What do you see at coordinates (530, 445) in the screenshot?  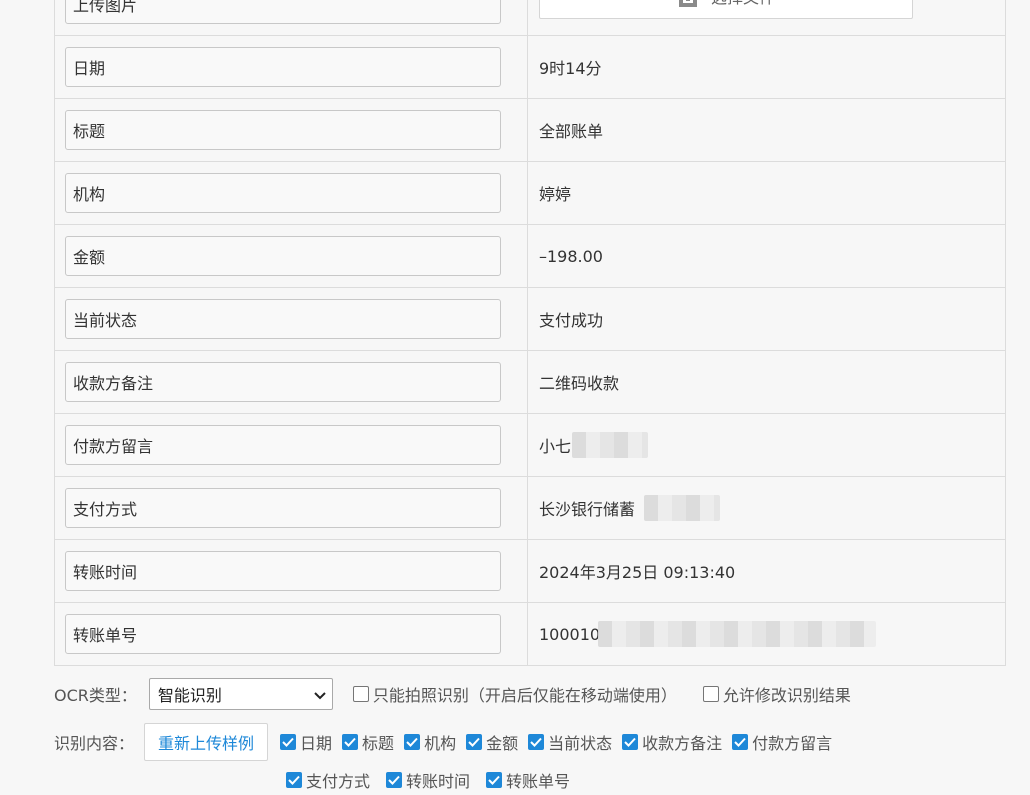 I see `field-row: 付款方留言 小七` at bounding box center [530, 445].